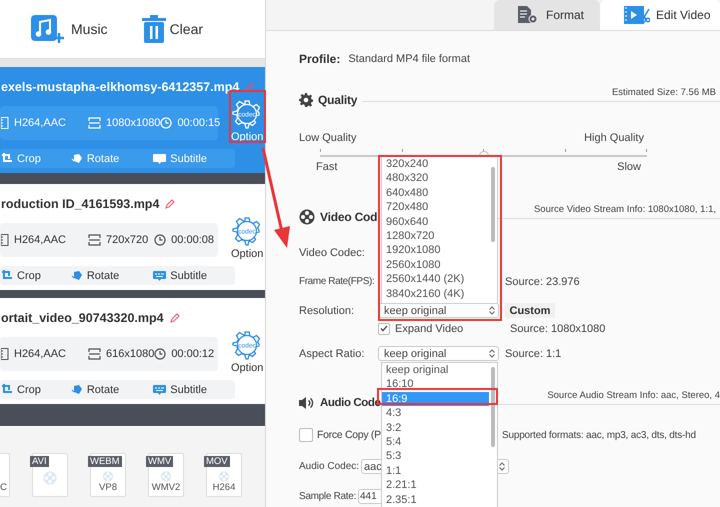 The image size is (720, 507). What do you see at coordinates (435, 193) in the screenshot?
I see `dropdown-option: 640x480` at bounding box center [435, 193].